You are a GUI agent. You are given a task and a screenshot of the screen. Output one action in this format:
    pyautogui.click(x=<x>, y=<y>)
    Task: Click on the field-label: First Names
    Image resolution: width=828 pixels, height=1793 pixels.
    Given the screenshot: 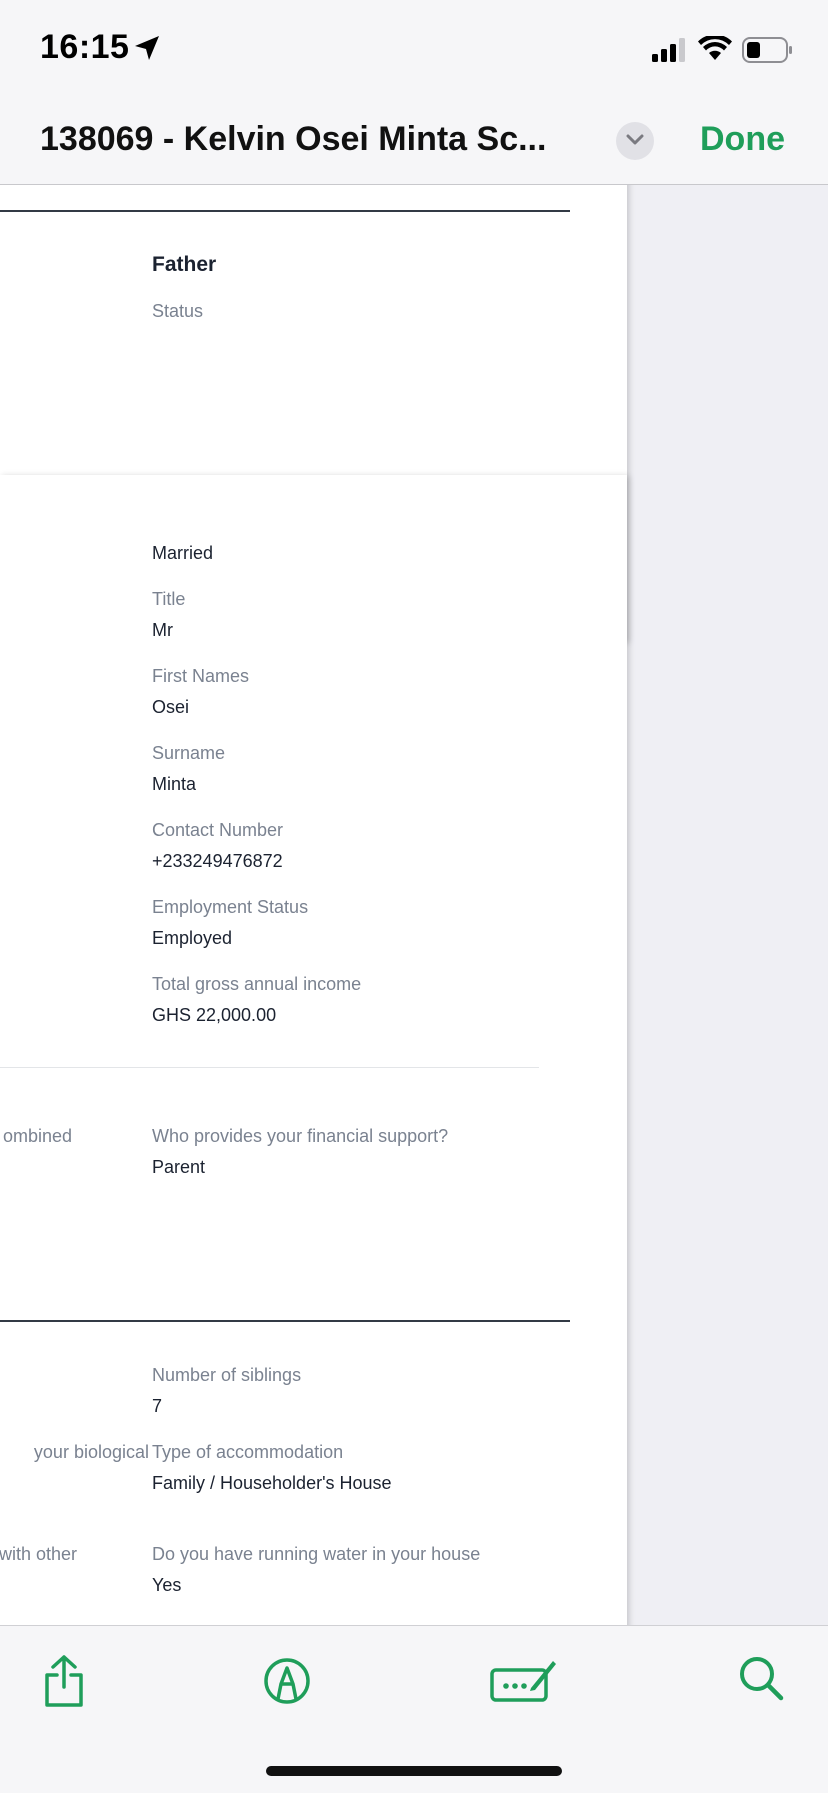 What is the action you would take?
    pyautogui.click(x=201, y=676)
    